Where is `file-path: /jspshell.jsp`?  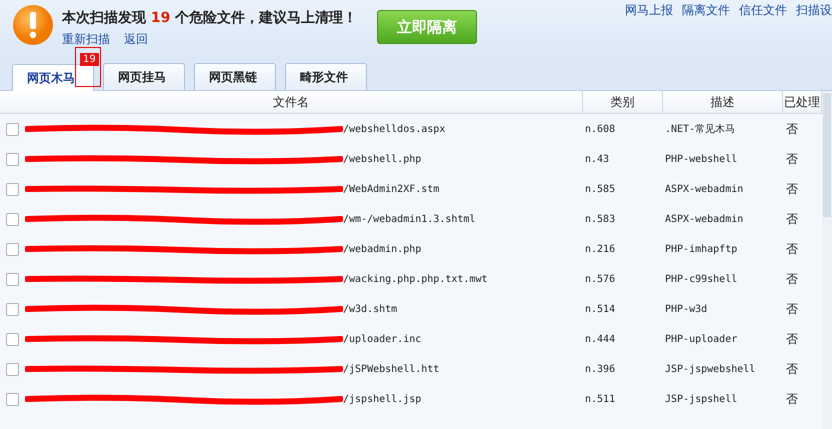 file-path: /jspshell.jsp is located at coordinates (382, 399).